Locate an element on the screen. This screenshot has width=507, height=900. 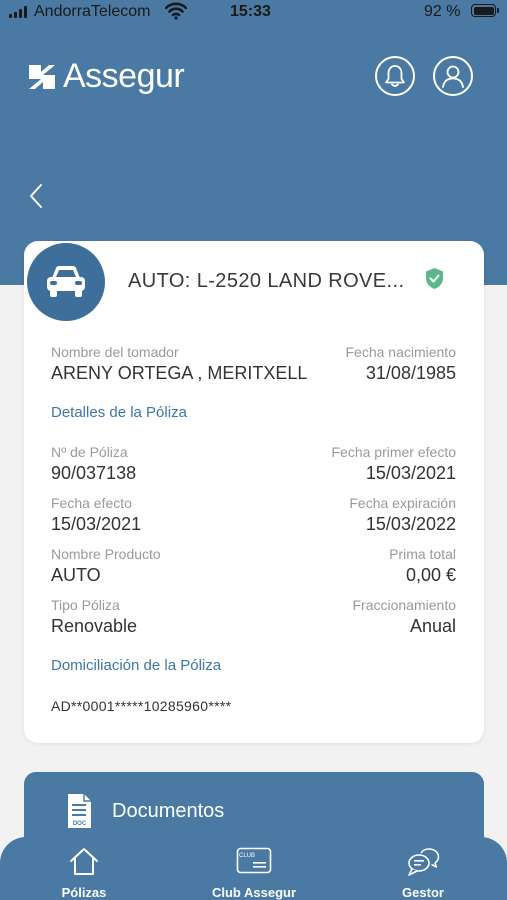
effect-date-value: 15/03/2021 is located at coordinates (96, 524).